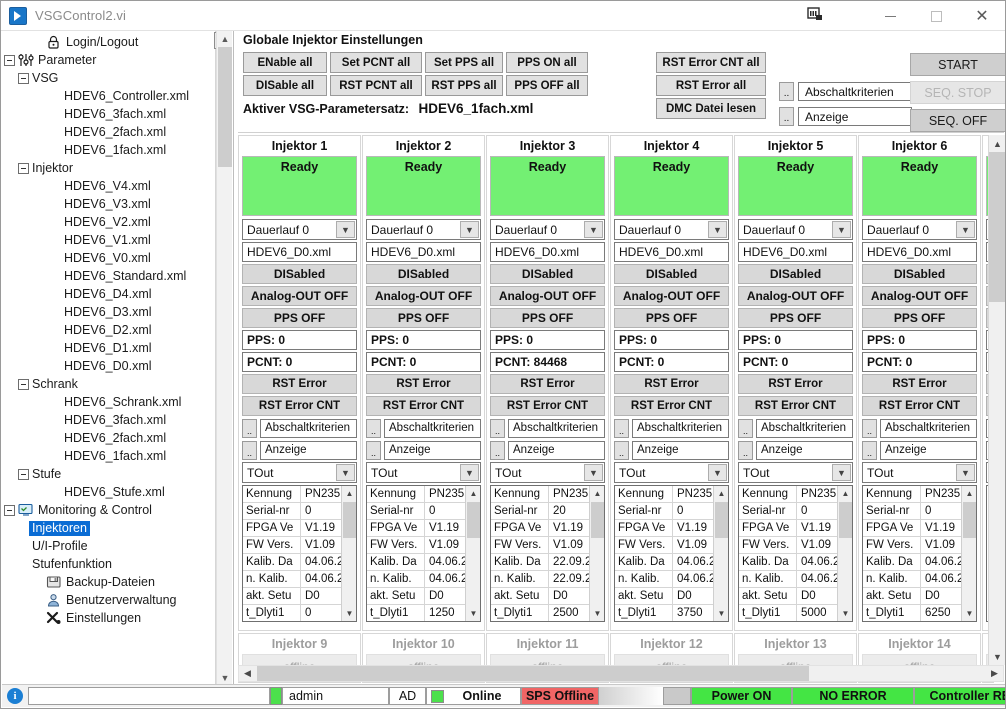  What do you see at coordinates (102, 492) in the screenshot?
I see `sidebar-item-hdev6-stufe-xml: HDEV6_Stufe.xml` at bounding box center [102, 492].